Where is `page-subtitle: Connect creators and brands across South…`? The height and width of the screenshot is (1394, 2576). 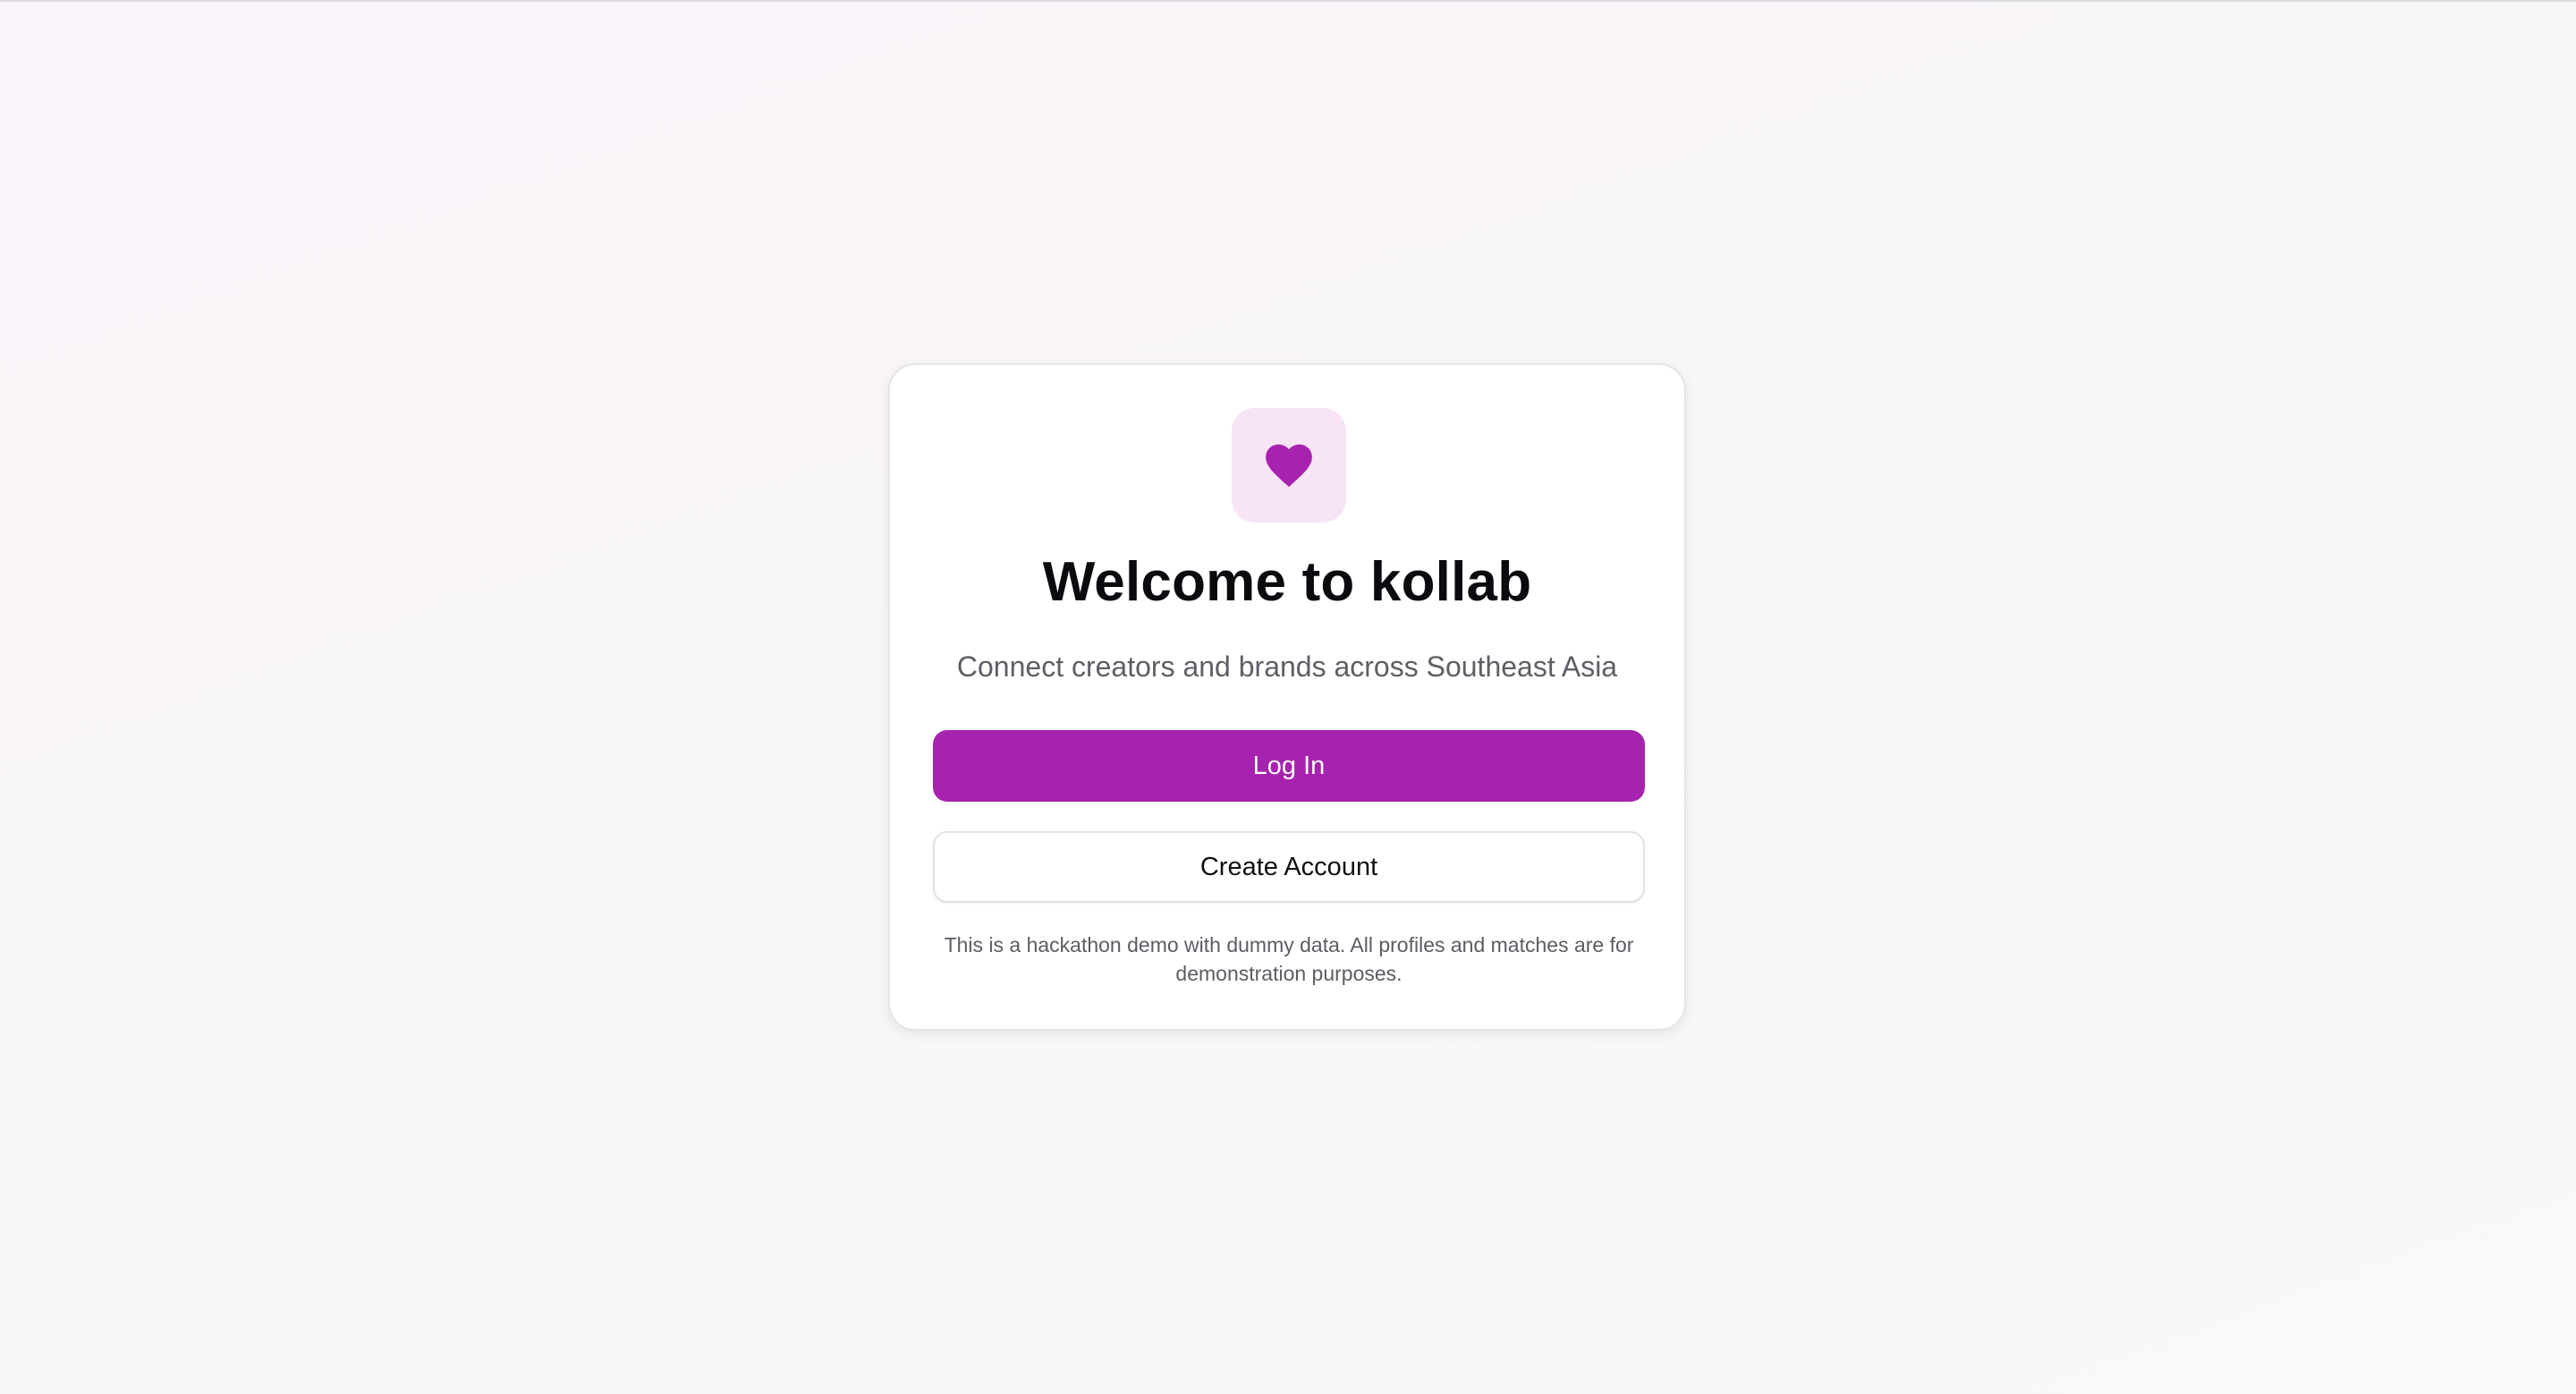
page-subtitle: Connect creators and brands across South… is located at coordinates (1287, 666).